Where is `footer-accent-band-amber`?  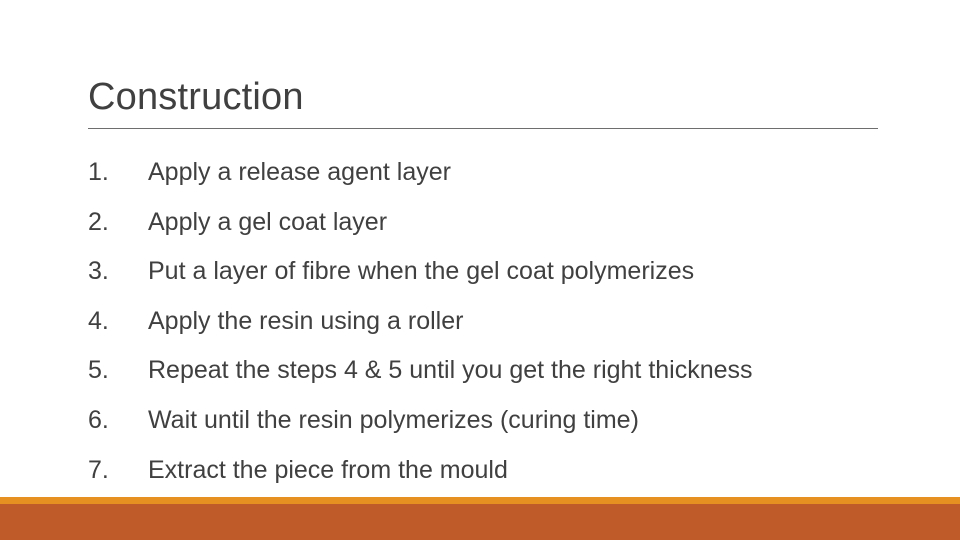 footer-accent-band-amber is located at coordinates (480, 500).